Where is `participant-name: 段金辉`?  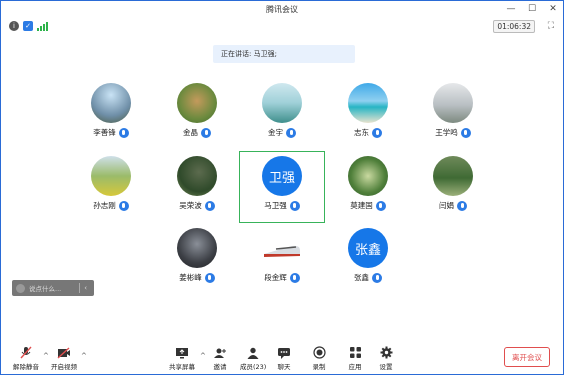
participant-name: 段金辉 is located at coordinates (275, 277).